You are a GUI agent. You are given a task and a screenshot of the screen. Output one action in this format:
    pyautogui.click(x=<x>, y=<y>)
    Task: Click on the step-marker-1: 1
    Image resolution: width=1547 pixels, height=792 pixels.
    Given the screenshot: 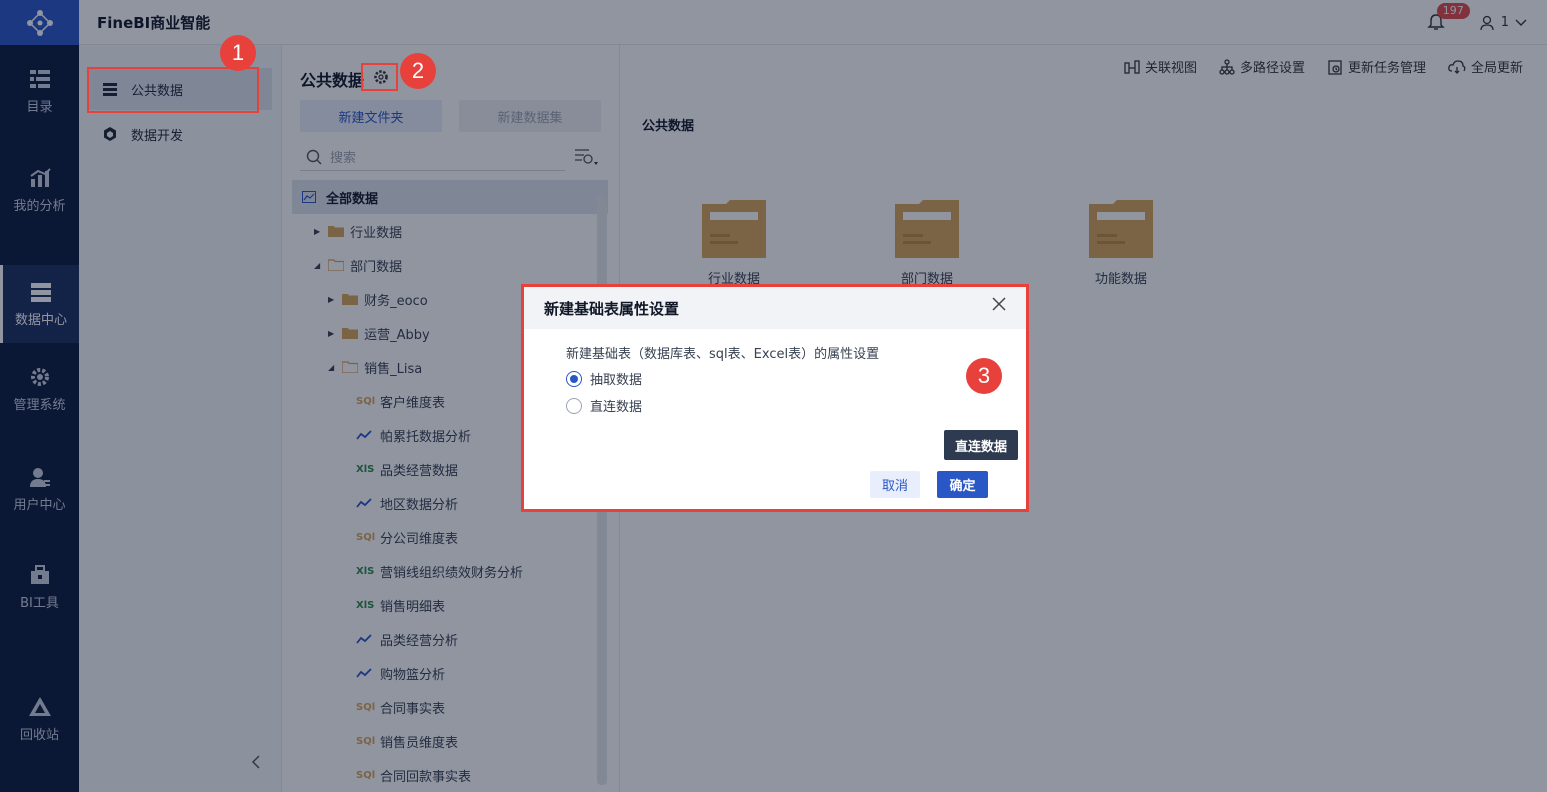 What is the action you would take?
    pyautogui.click(x=238, y=53)
    